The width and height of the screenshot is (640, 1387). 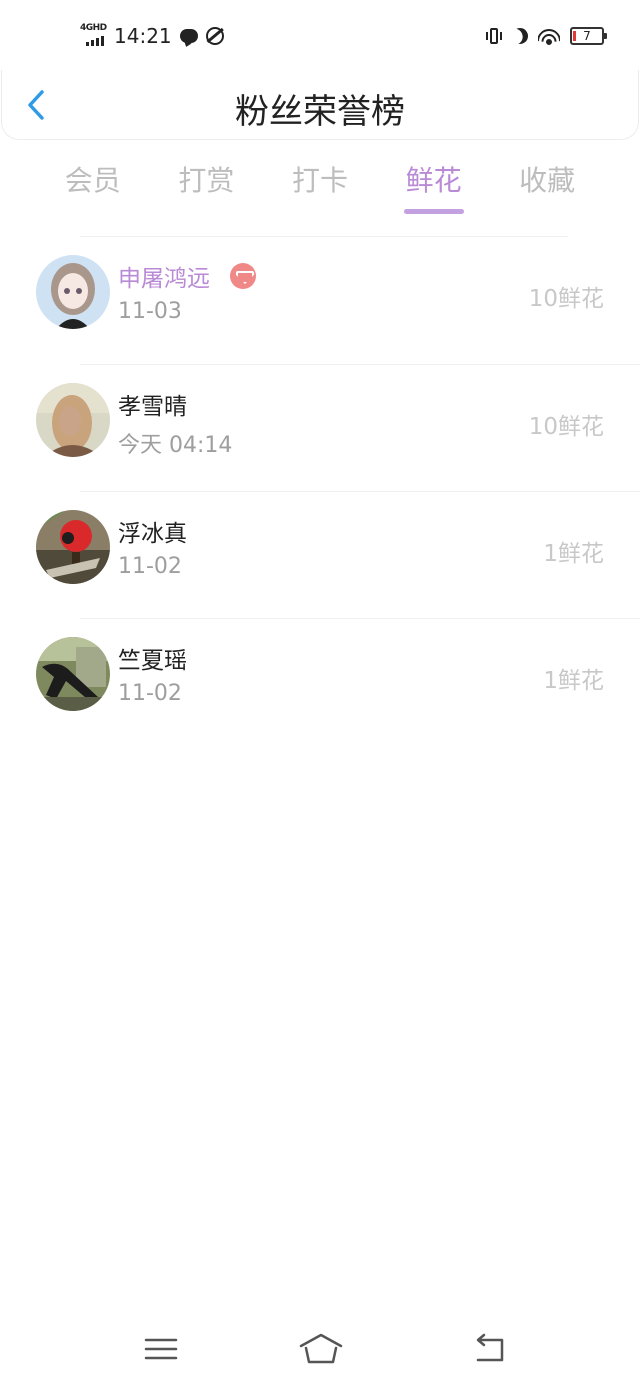 What do you see at coordinates (320, 35) in the screenshot?
I see `status-bar: 4GHD 14:21 7` at bounding box center [320, 35].